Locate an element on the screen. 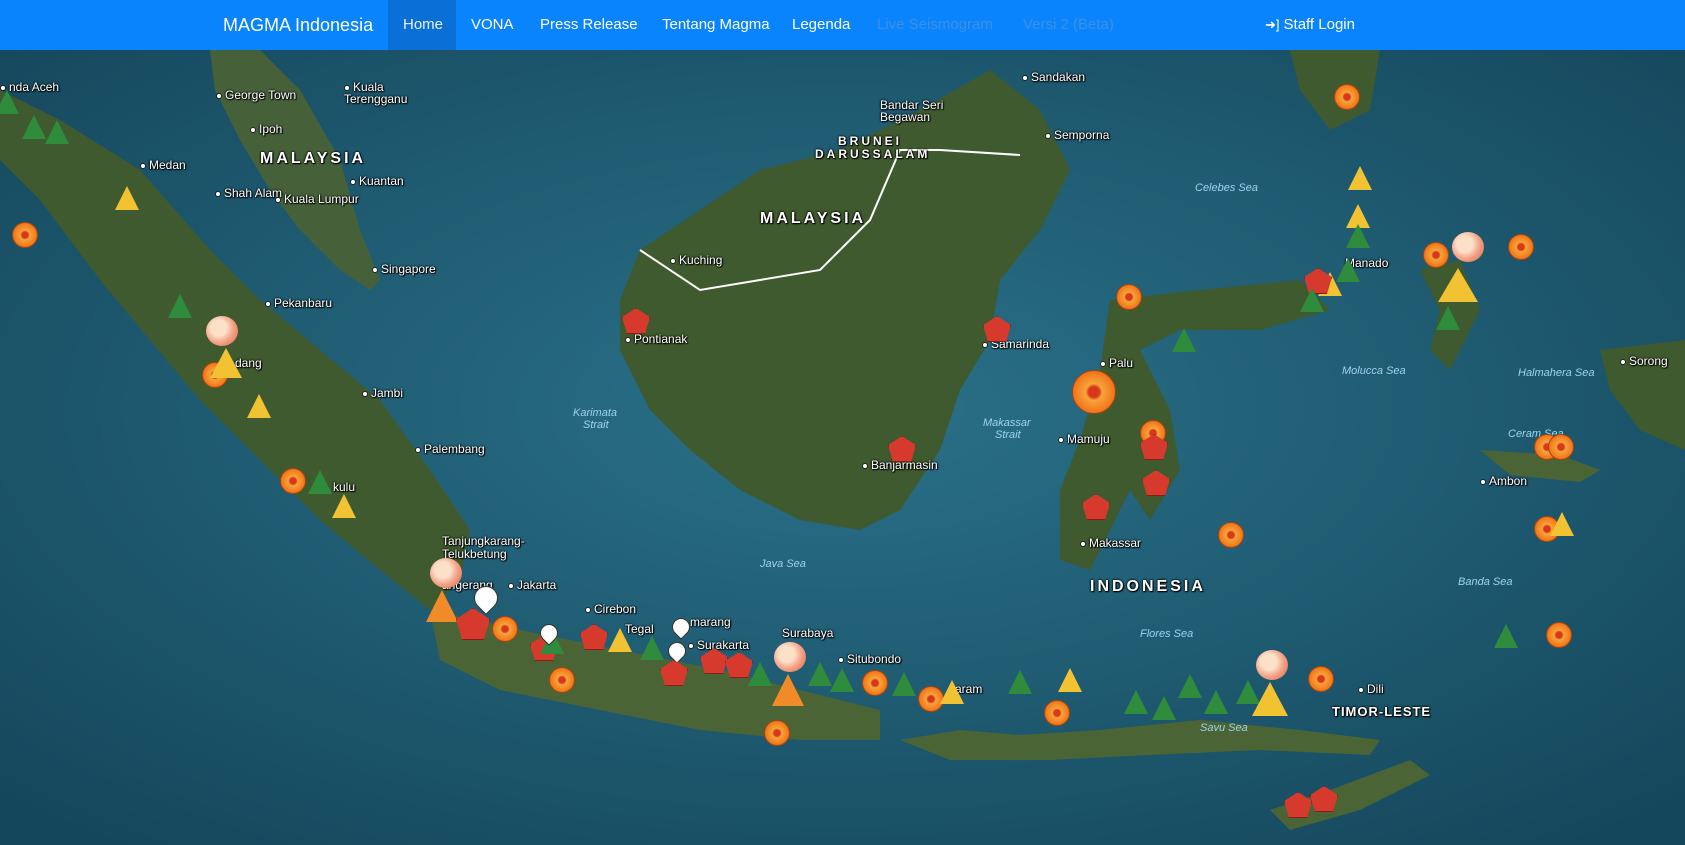  nav-vona: VONA is located at coordinates (492, 25).